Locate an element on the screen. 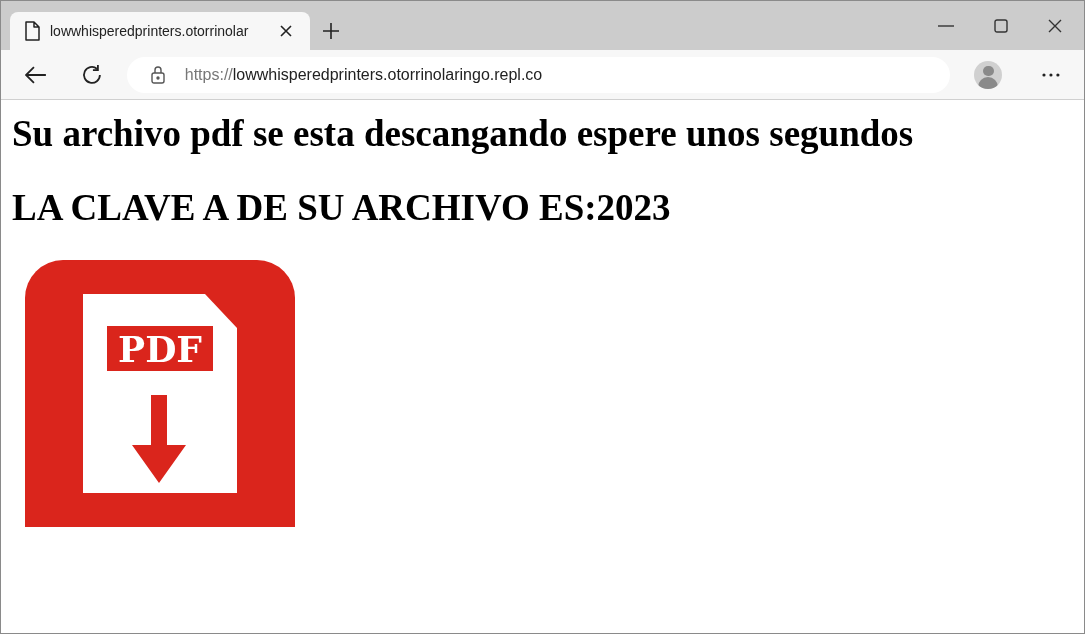  browser-tab: lowwhisperedprinters.otorrinolar is located at coordinates (160, 31).